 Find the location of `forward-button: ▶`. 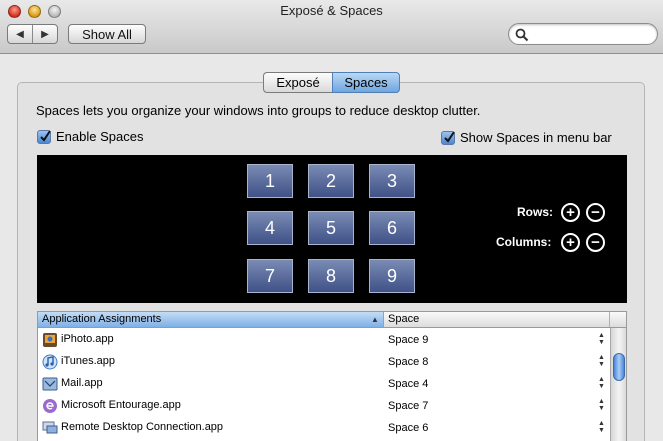

forward-button: ▶ is located at coordinates (45, 34).